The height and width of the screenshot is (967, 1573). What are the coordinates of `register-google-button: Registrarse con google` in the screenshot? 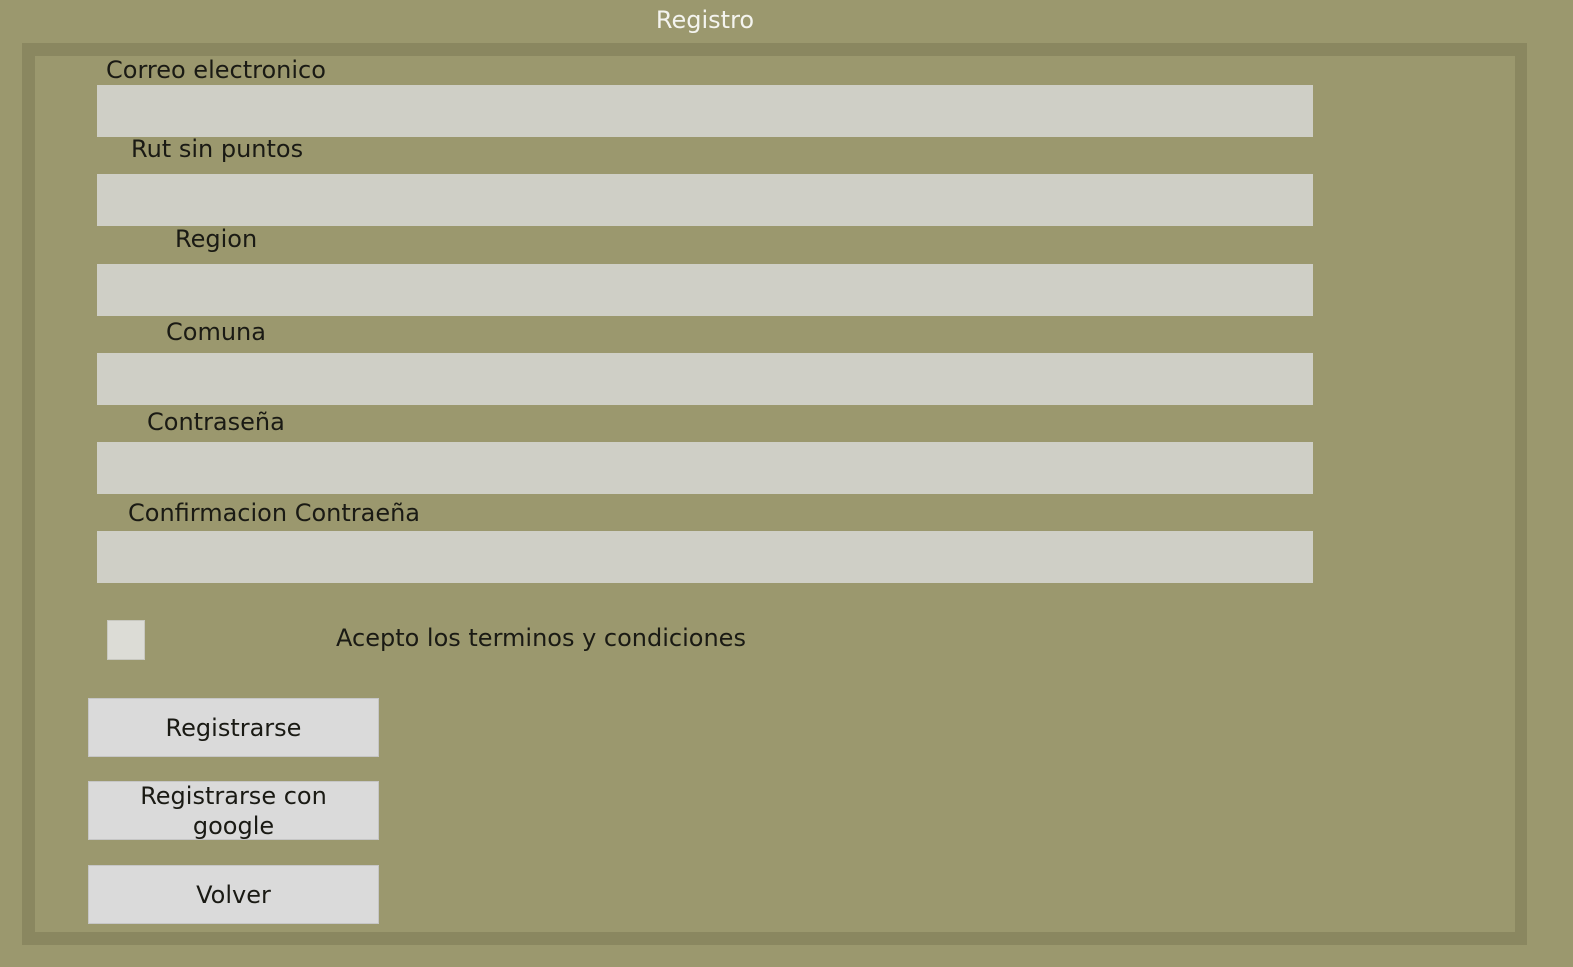 It's located at (233, 810).